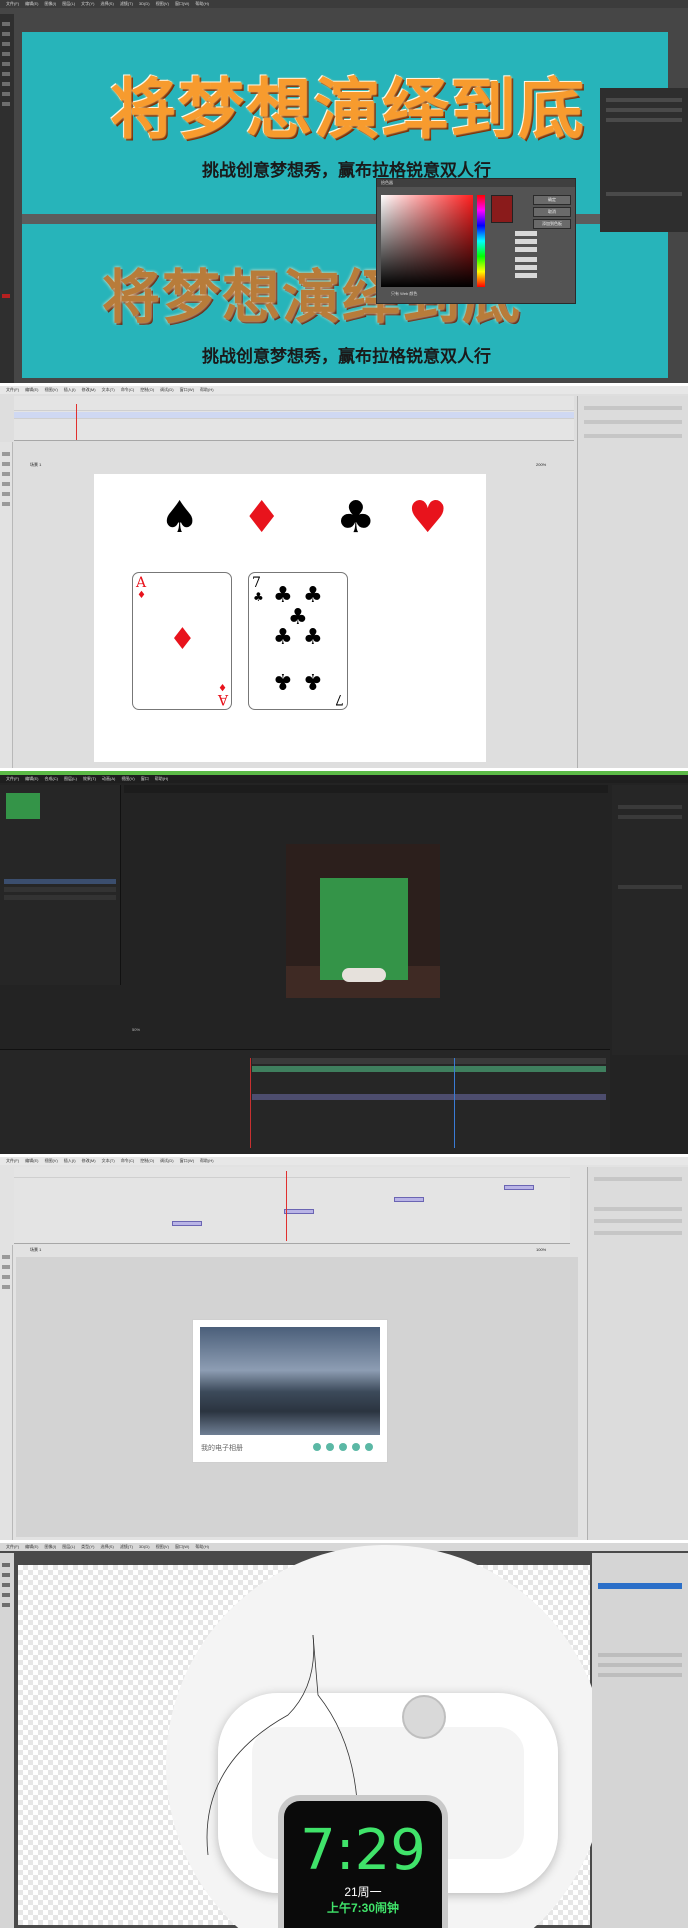  What do you see at coordinates (366, 789) in the screenshot?
I see `composition-tab-bar` at bounding box center [366, 789].